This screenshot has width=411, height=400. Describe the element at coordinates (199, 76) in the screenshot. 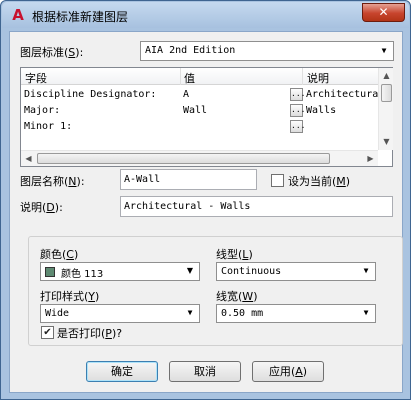

I see `table-header: 字段 值 说明` at that location.